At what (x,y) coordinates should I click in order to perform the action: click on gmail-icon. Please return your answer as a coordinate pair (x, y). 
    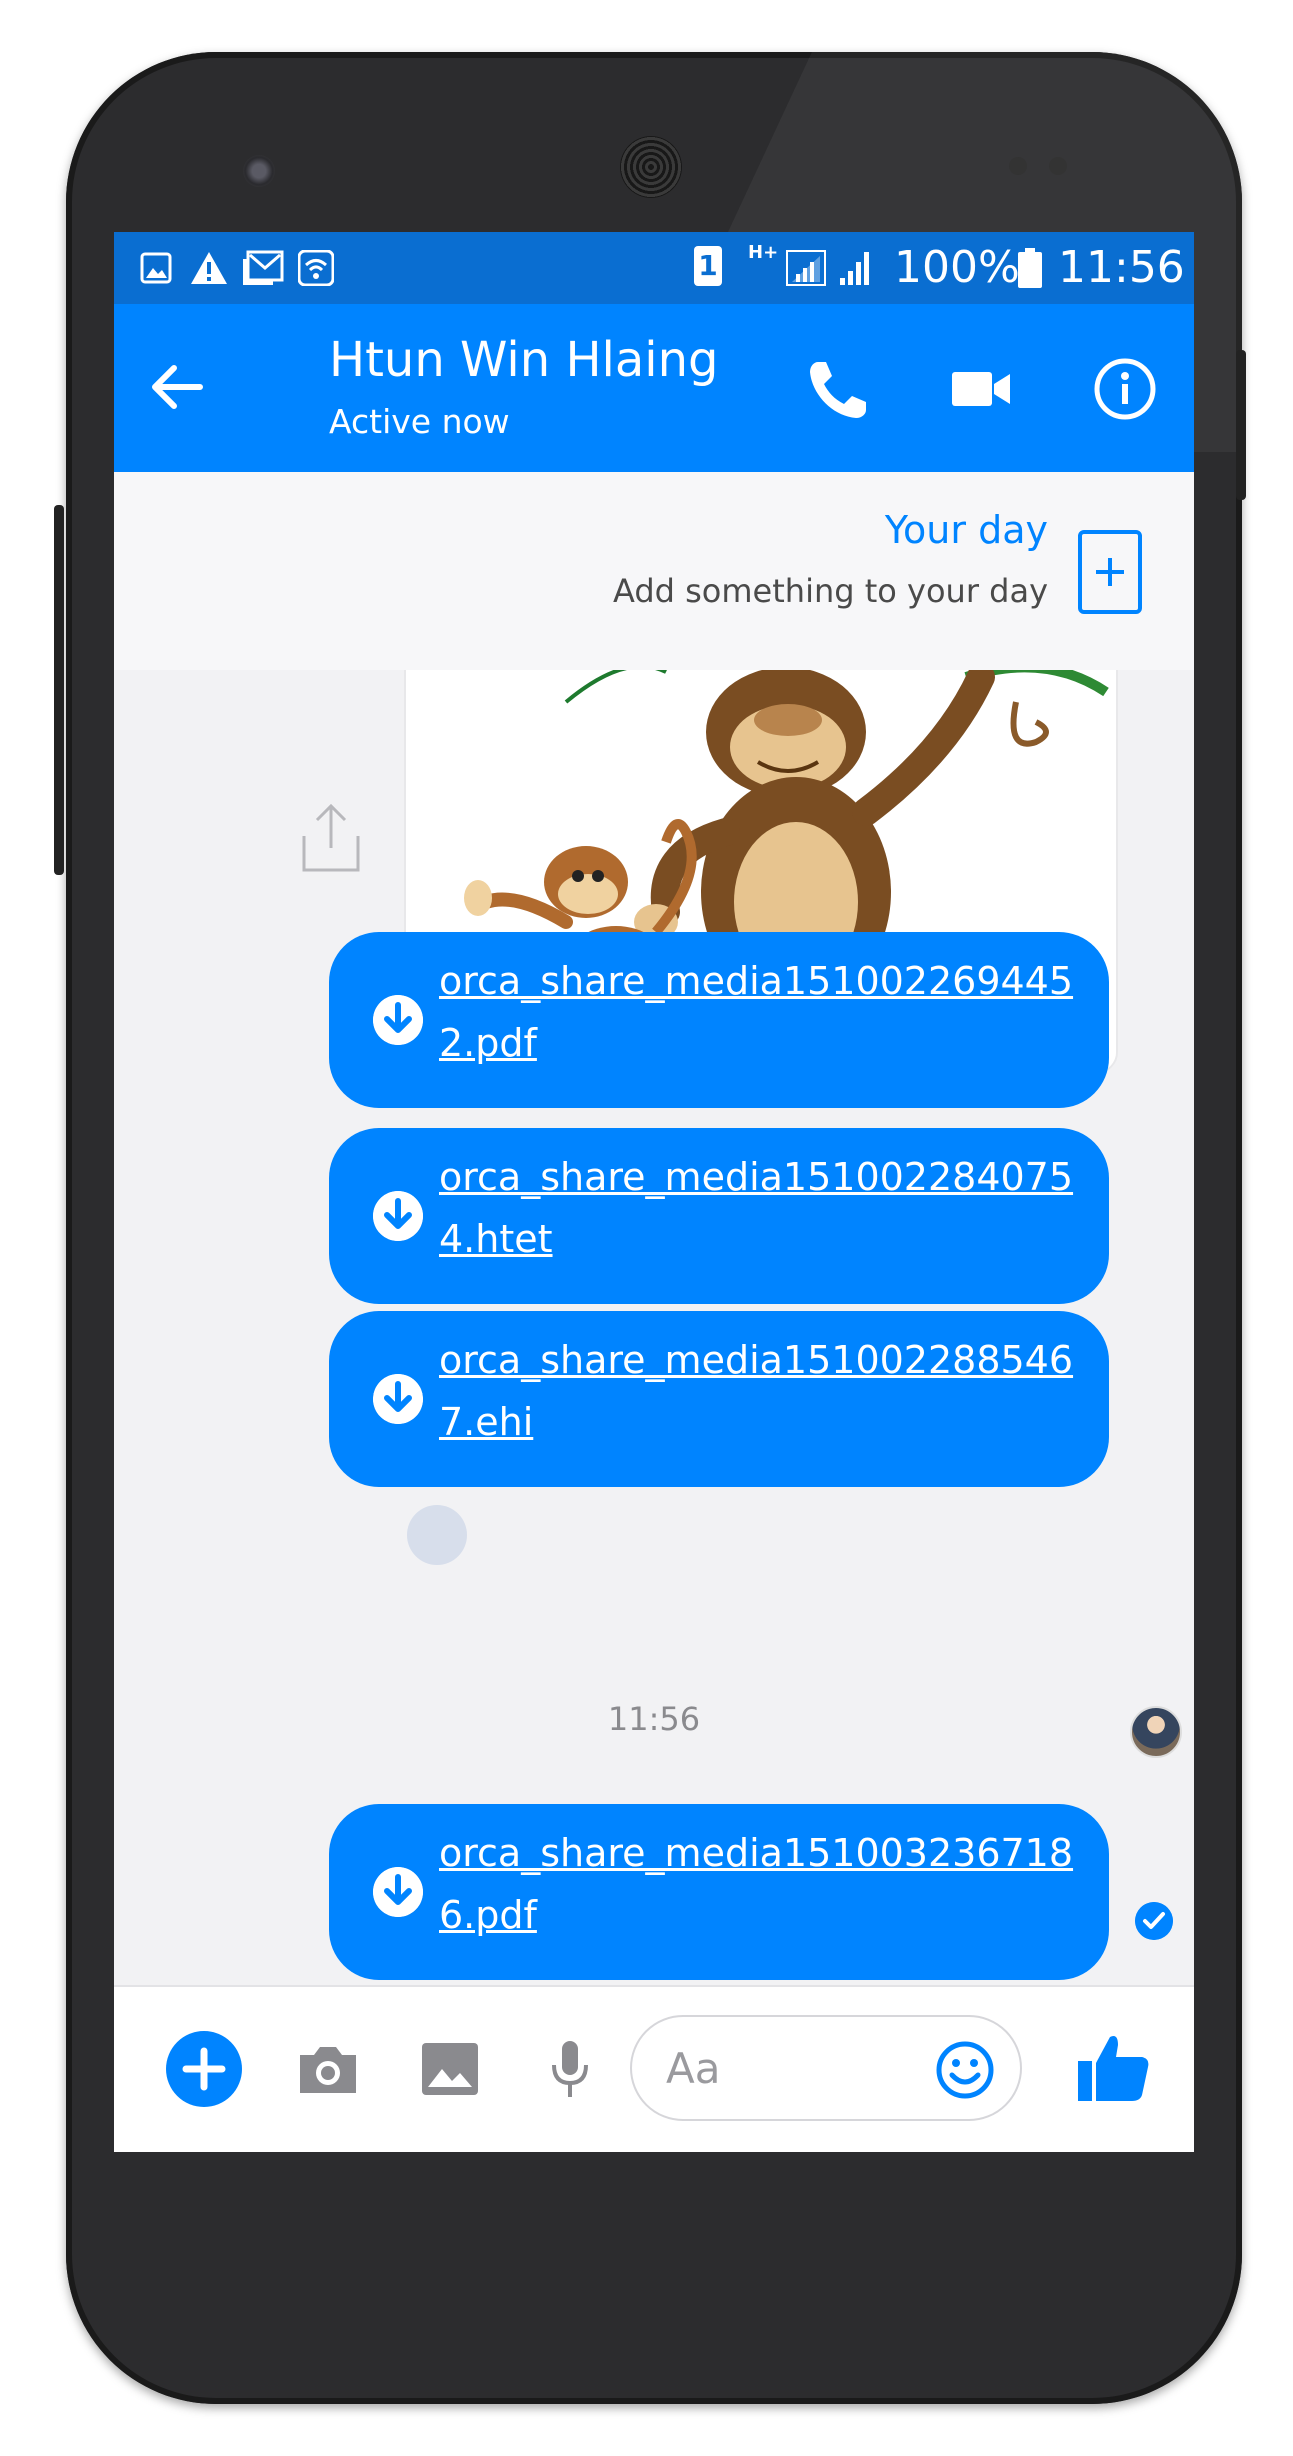
    Looking at the image, I should click on (263, 267).